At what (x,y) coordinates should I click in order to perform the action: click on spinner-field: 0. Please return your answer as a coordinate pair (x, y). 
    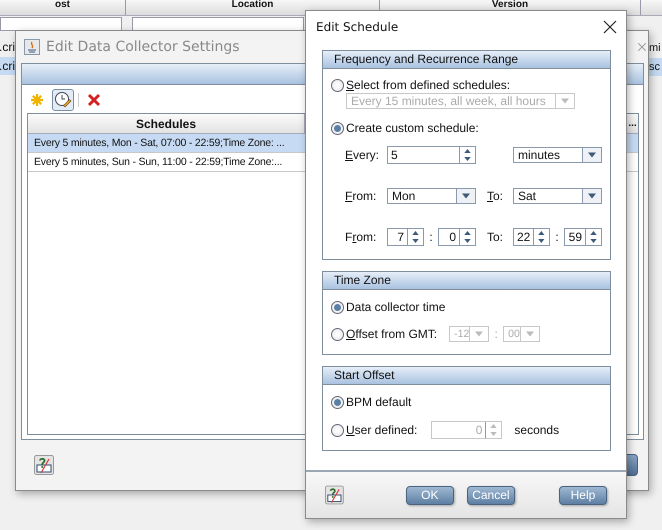
    Looking at the image, I should click on (457, 237).